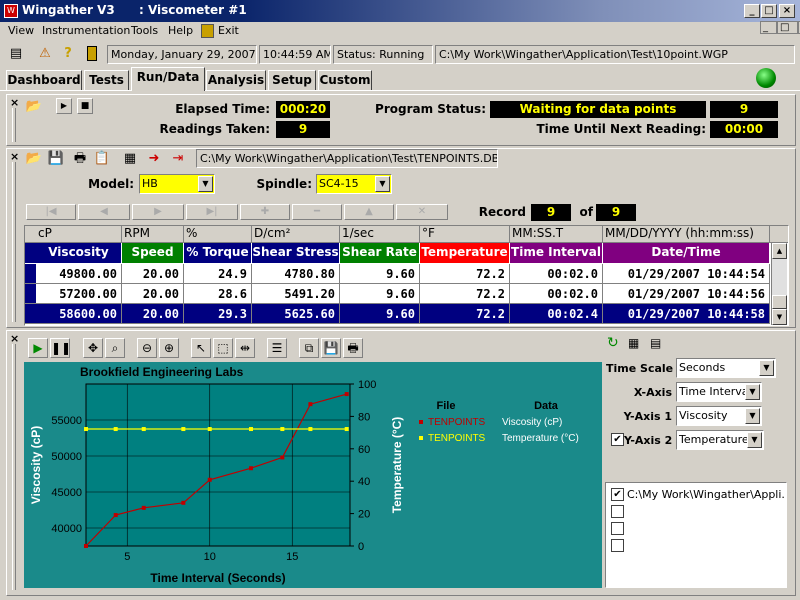 This screenshot has width=800, height=600. What do you see at coordinates (104, 212) in the screenshot?
I see `prev-record-button: ◀` at bounding box center [104, 212].